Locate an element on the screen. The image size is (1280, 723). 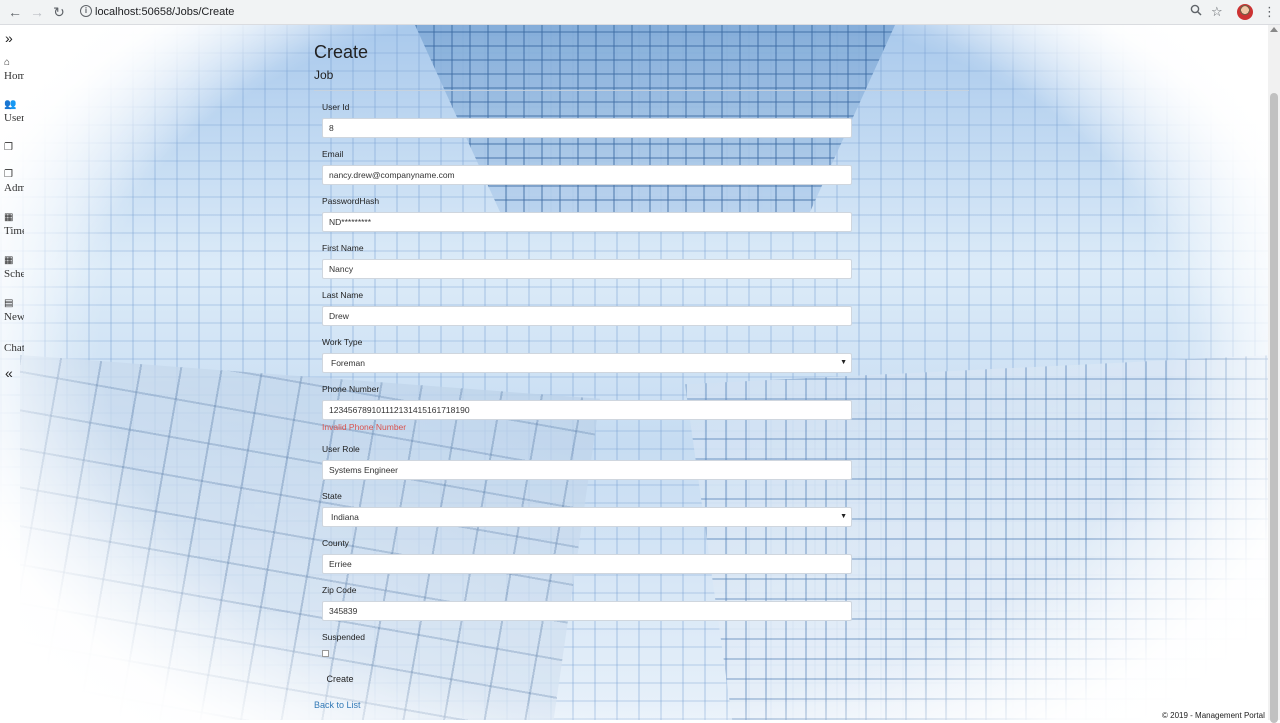
star-icon: ☆ is located at coordinates (1217, 12).